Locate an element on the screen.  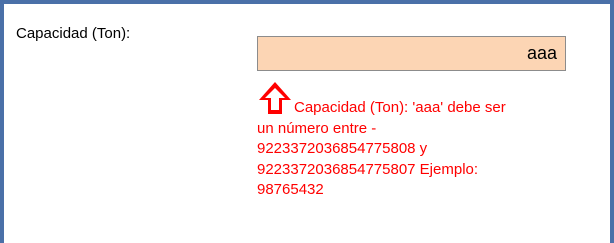
error-line: un número entre - is located at coordinates (317, 128).